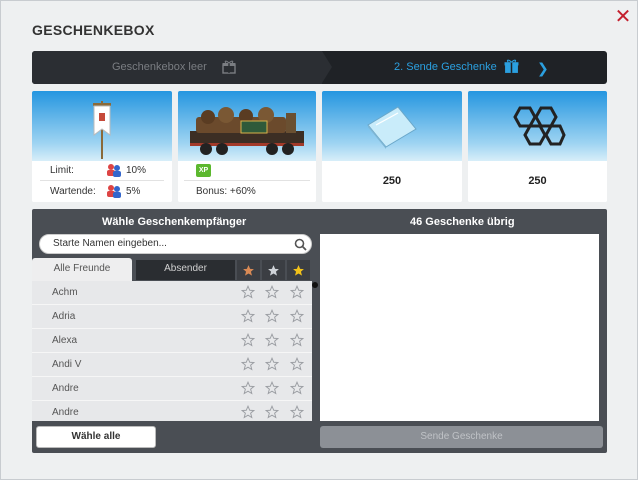 The image size is (638, 480). What do you see at coordinates (247, 131) in the screenshot?
I see `freight-wagon-icon` at bounding box center [247, 131].